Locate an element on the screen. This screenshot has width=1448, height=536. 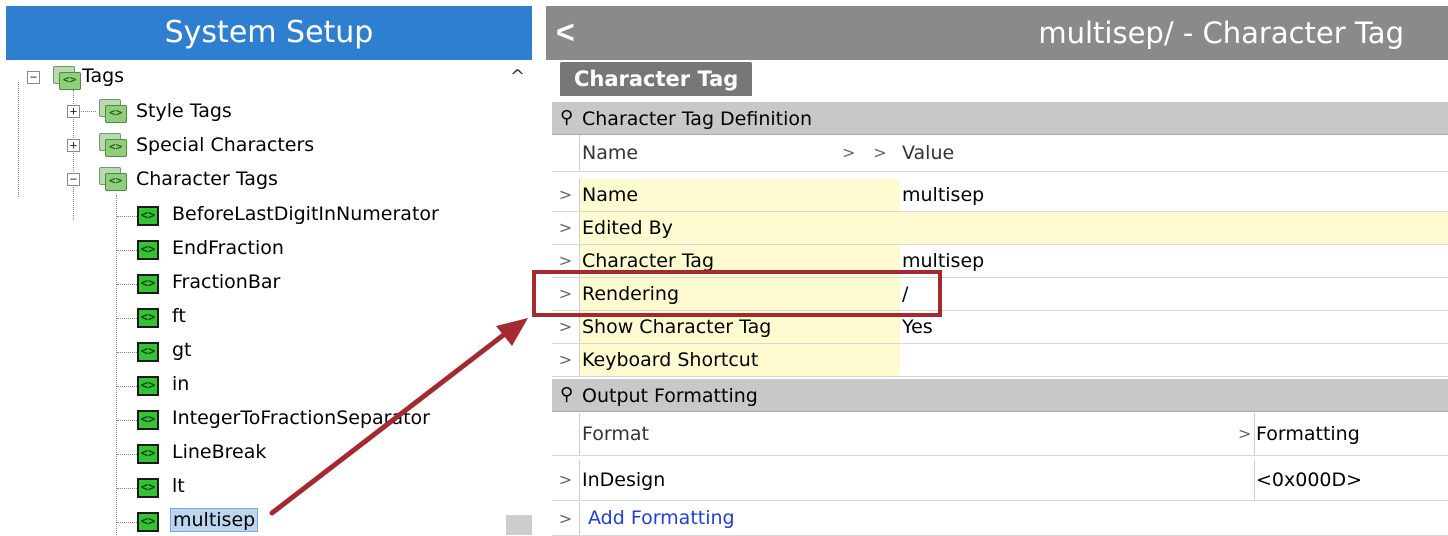
scrollbar-thumb is located at coordinates (519, 525).